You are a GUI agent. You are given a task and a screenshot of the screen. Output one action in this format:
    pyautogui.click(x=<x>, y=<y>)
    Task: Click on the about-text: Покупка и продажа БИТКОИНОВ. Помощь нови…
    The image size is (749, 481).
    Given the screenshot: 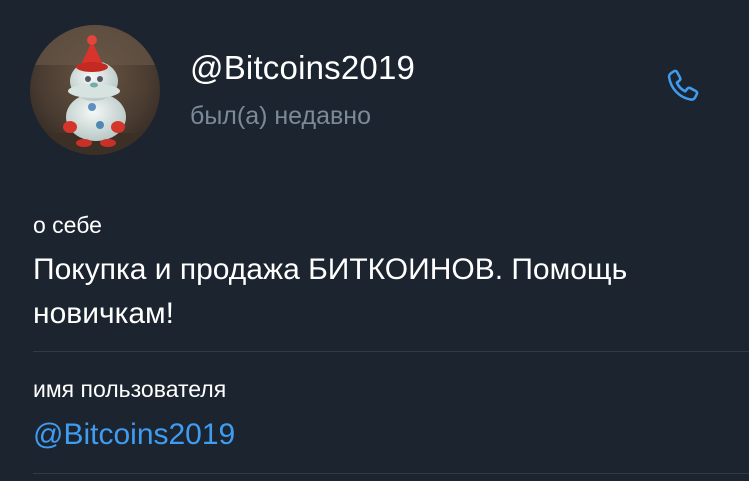 What is the action you would take?
    pyautogui.click(x=330, y=291)
    